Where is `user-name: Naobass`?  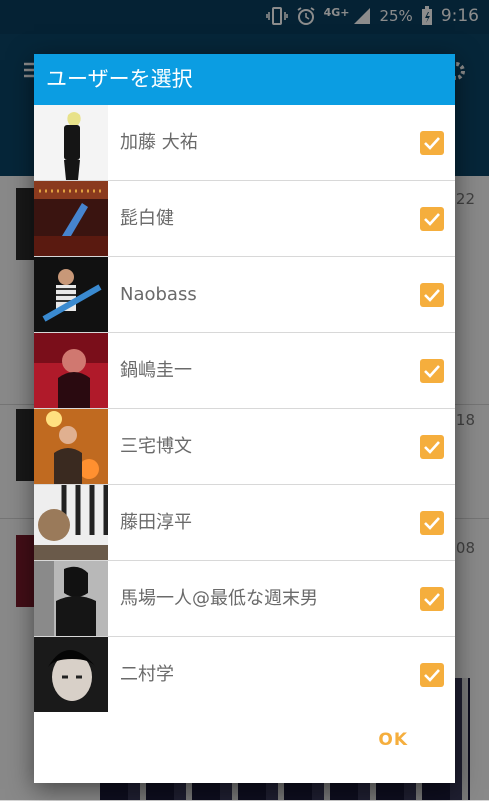 user-name: Naobass is located at coordinates (158, 294).